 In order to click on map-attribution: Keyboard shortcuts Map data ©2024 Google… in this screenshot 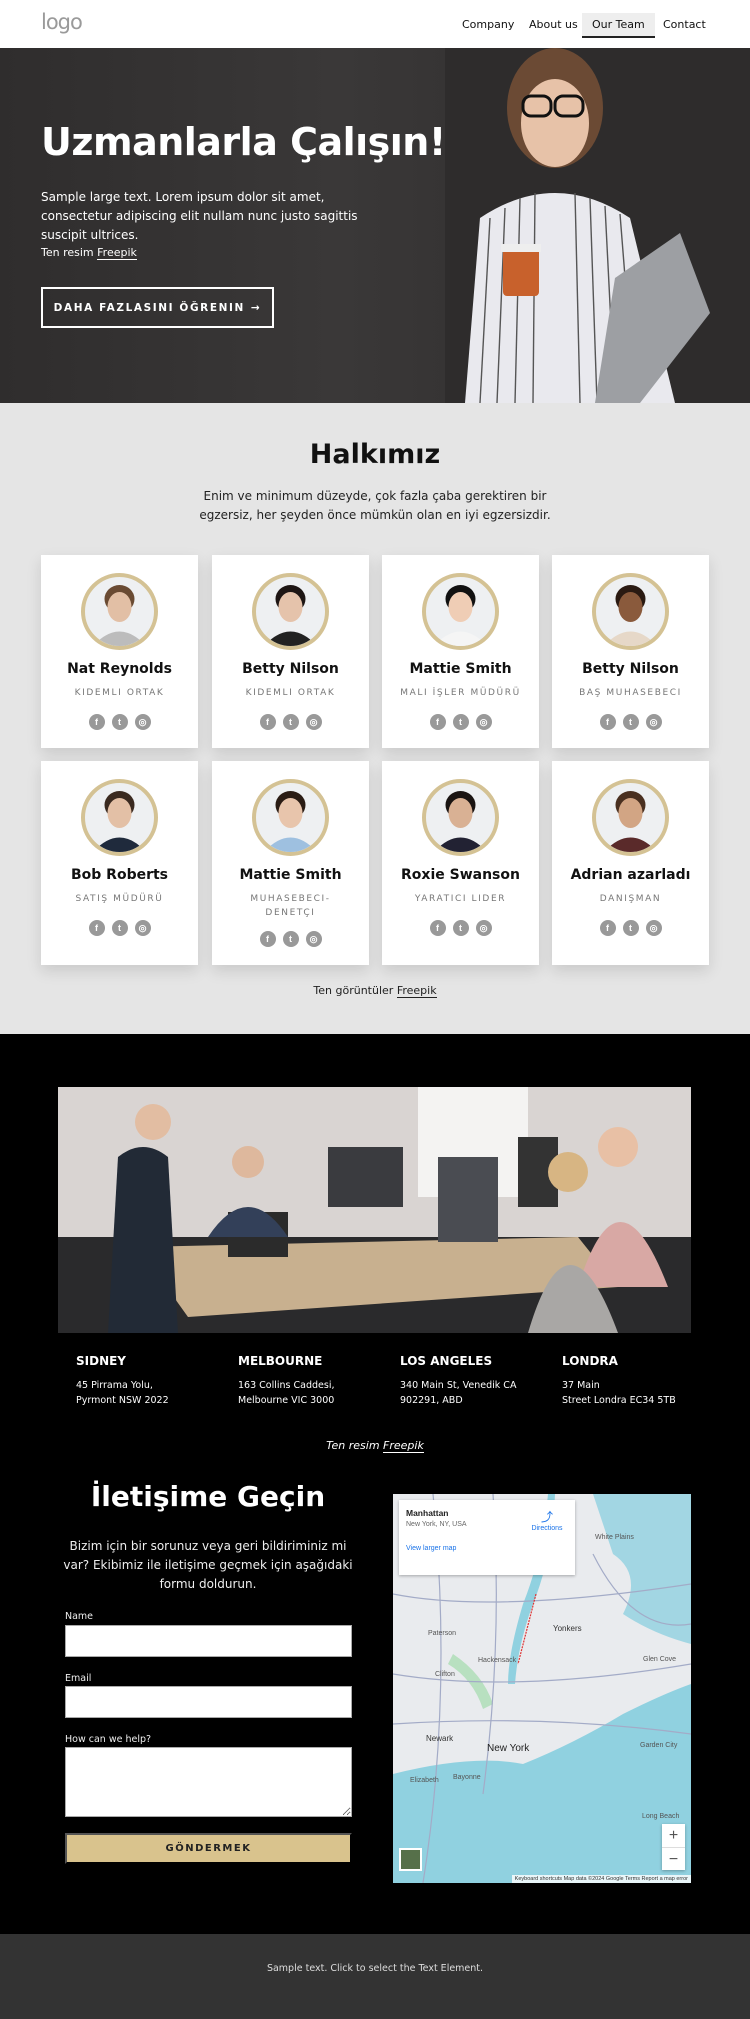, I will do `click(601, 1879)`.